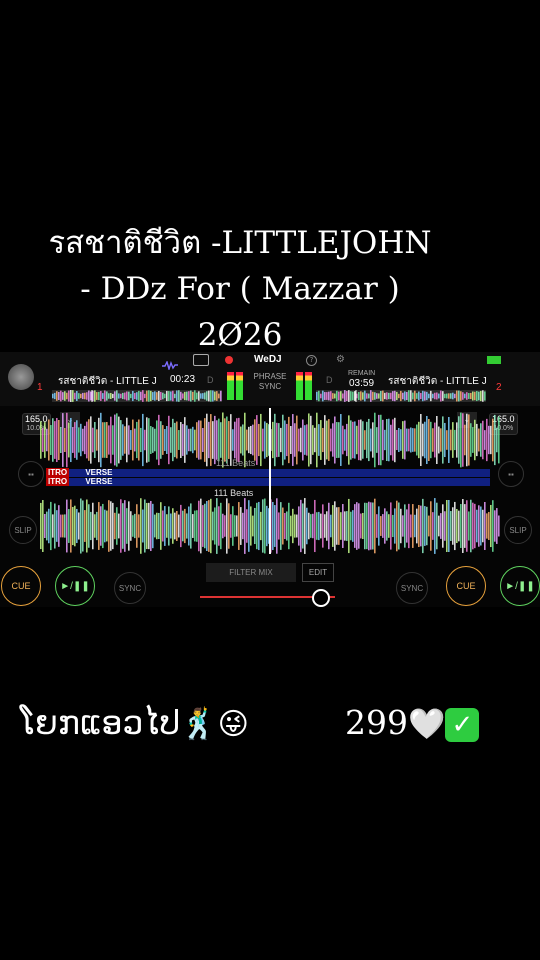 The image size is (540, 960). I want to click on settings-gear-icon: ⚙, so click(340, 360).